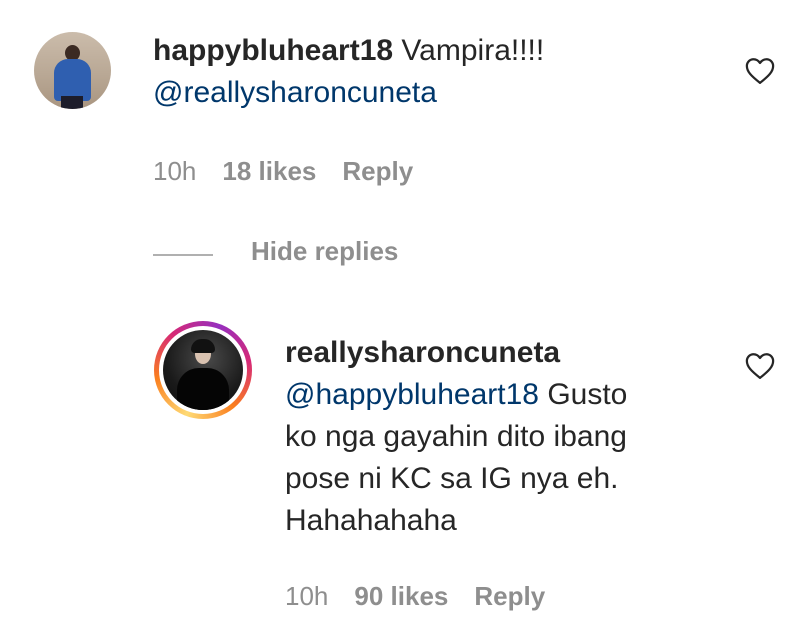  I want to click on reply-mention: @happybluheart18, so click(412, 394).